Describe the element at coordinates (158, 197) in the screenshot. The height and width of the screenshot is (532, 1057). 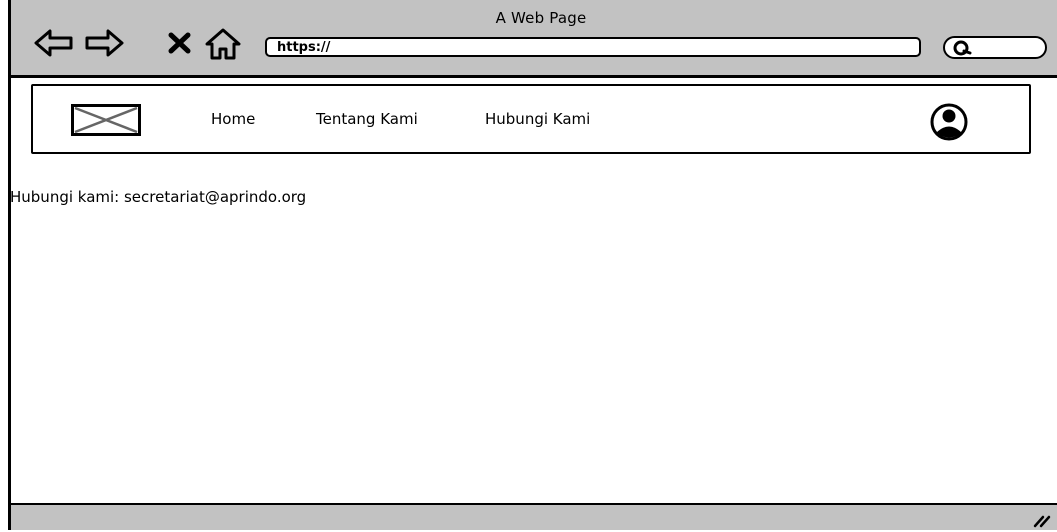
I see `contact-text: Hubungi kami: secretariat@aprindo.org` at that location.